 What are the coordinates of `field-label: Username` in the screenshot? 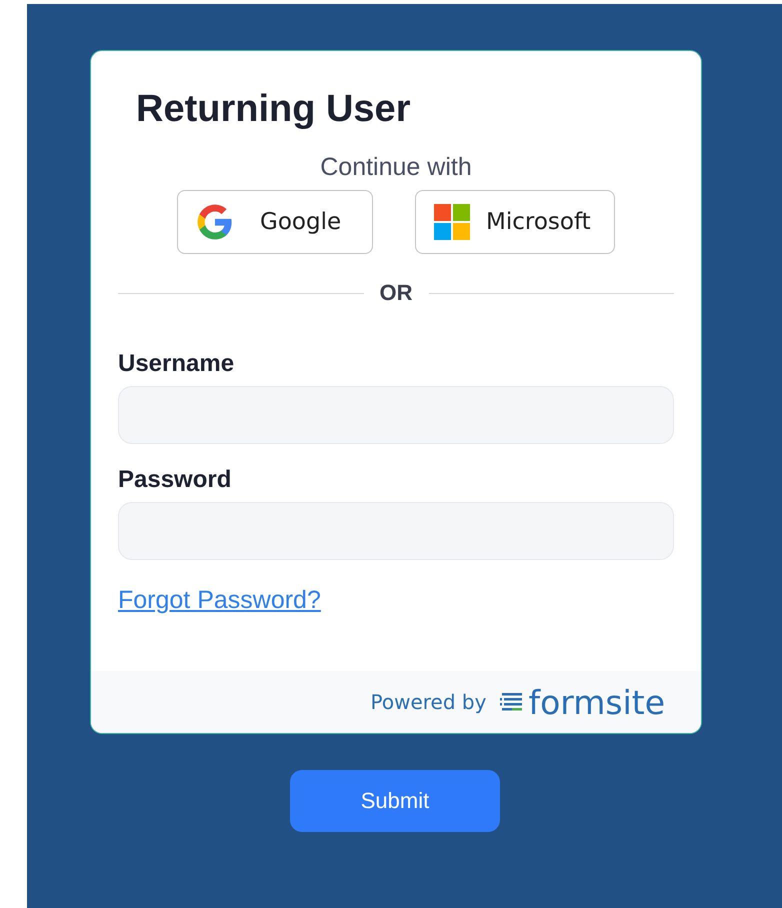 It's located at (177, 364).